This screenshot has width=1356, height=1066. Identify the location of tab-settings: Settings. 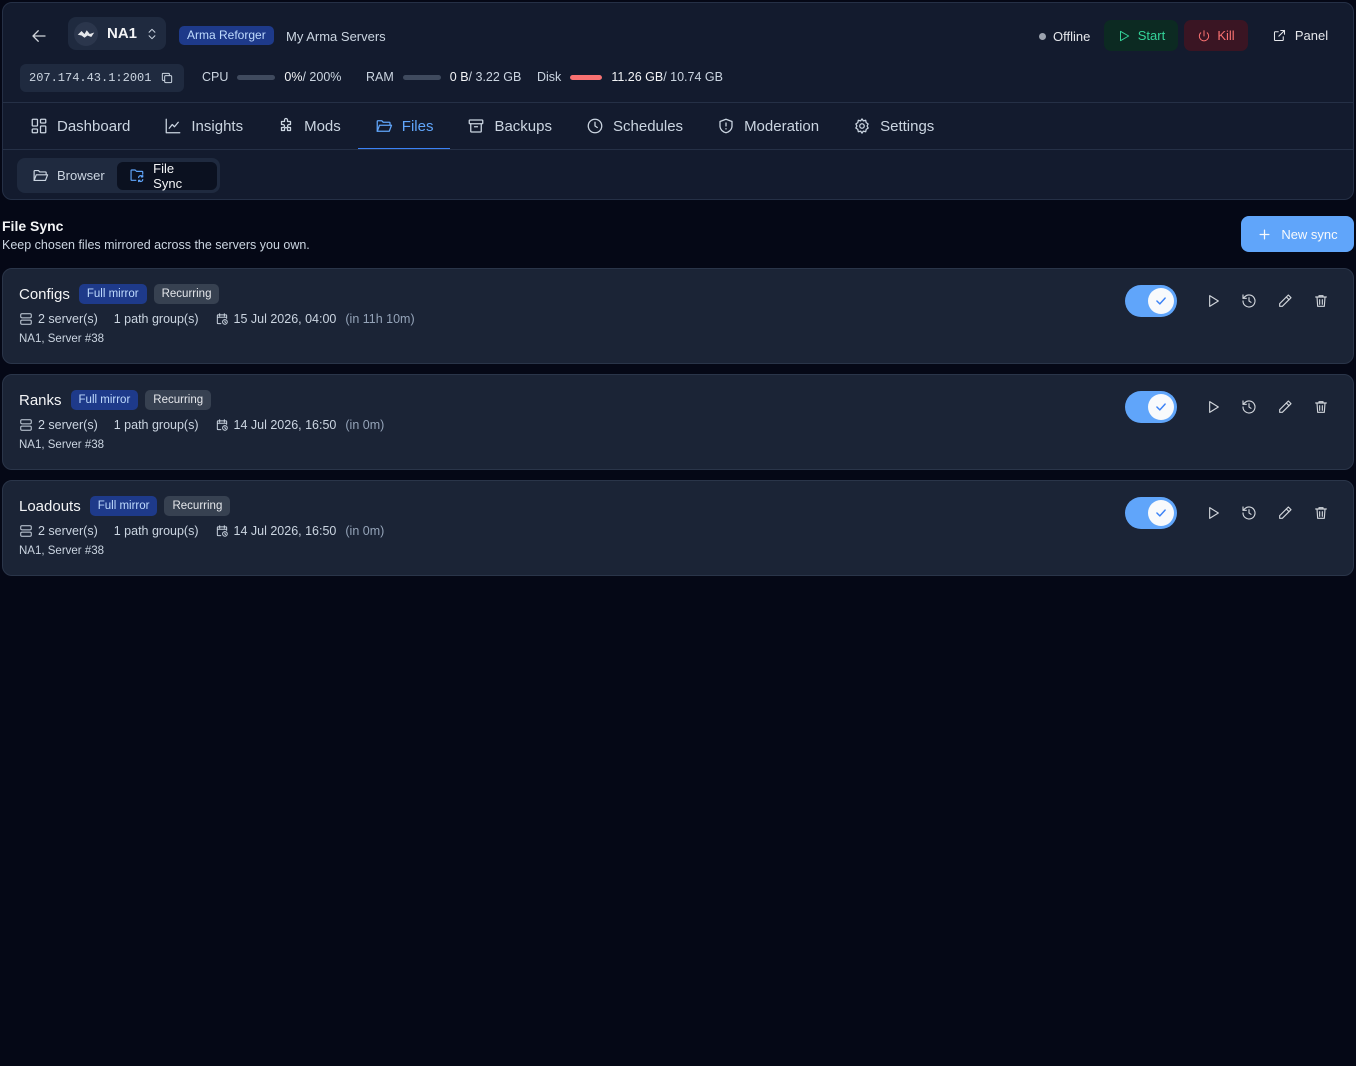
(893, 126).